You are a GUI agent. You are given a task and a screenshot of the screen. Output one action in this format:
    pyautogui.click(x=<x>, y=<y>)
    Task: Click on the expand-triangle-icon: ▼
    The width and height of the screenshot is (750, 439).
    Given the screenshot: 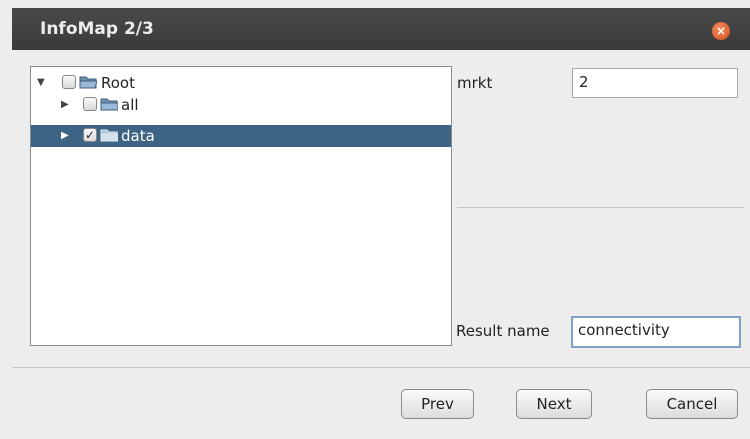 What is the action you would take?
    pyautogui.click(x=41, y=83)
    